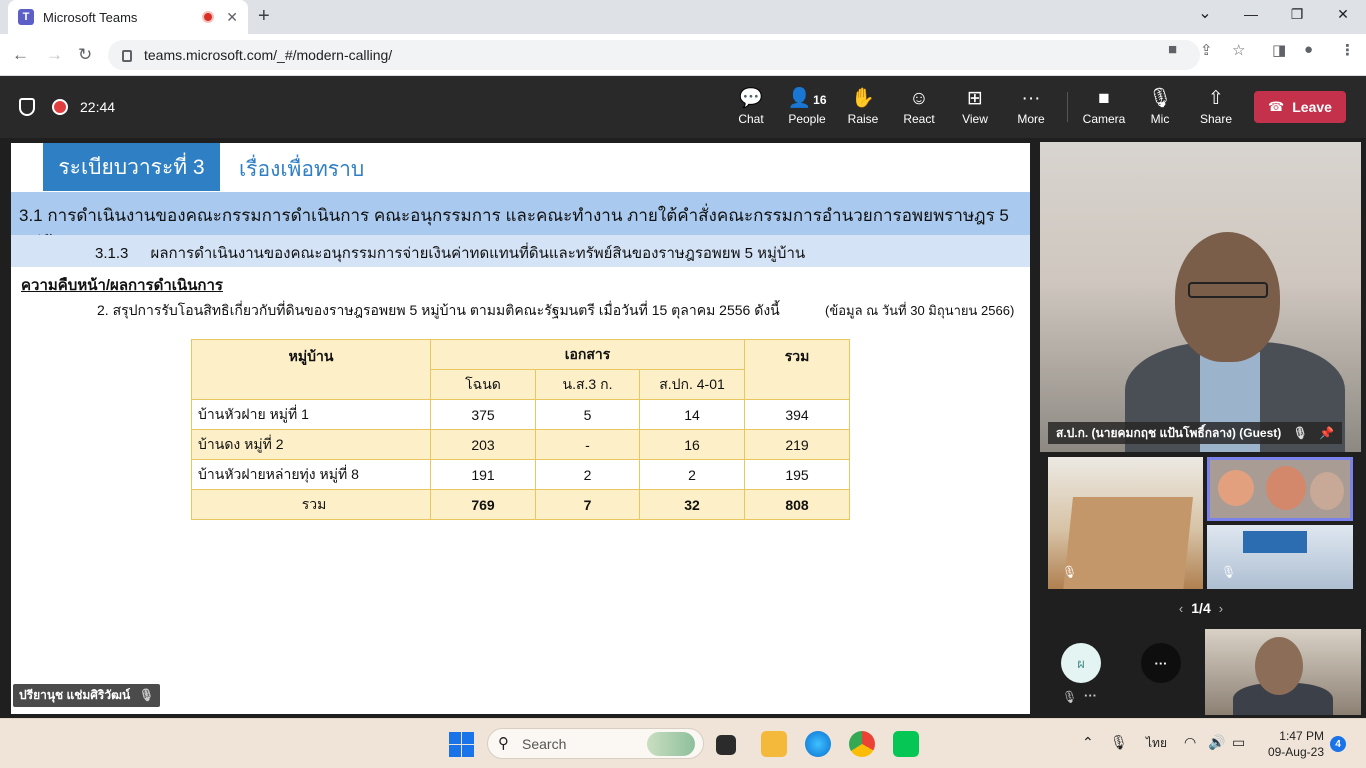 This screenshot has height=768, width=1366. I want to click on forward-icon: →, so click(54, 55).